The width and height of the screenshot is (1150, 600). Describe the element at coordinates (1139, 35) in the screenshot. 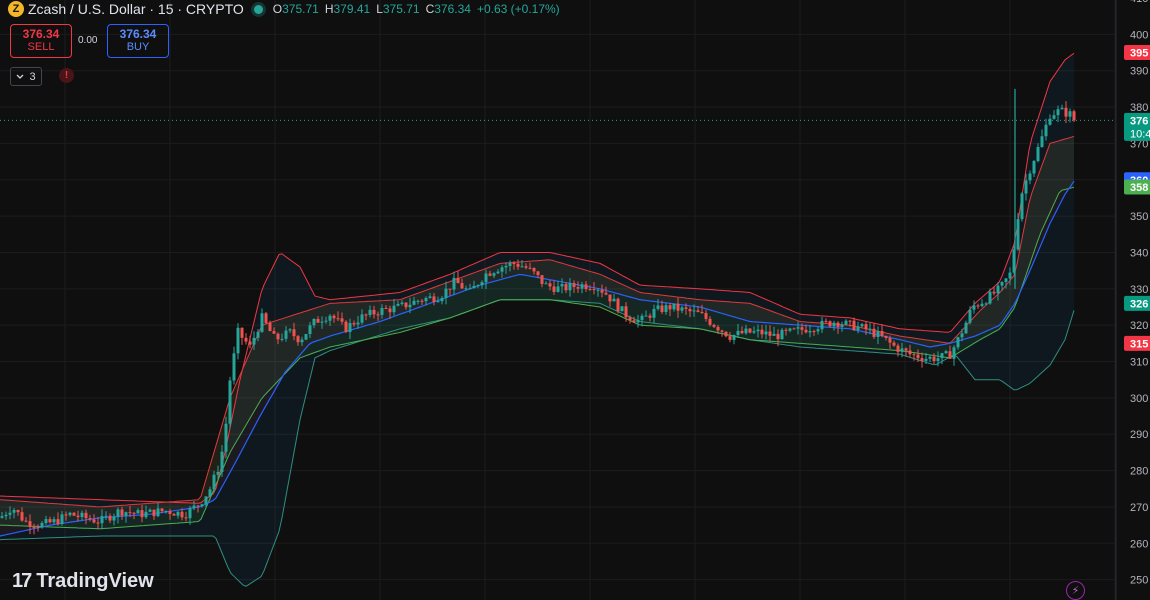

I see `y-tick-label: 400` at that location.